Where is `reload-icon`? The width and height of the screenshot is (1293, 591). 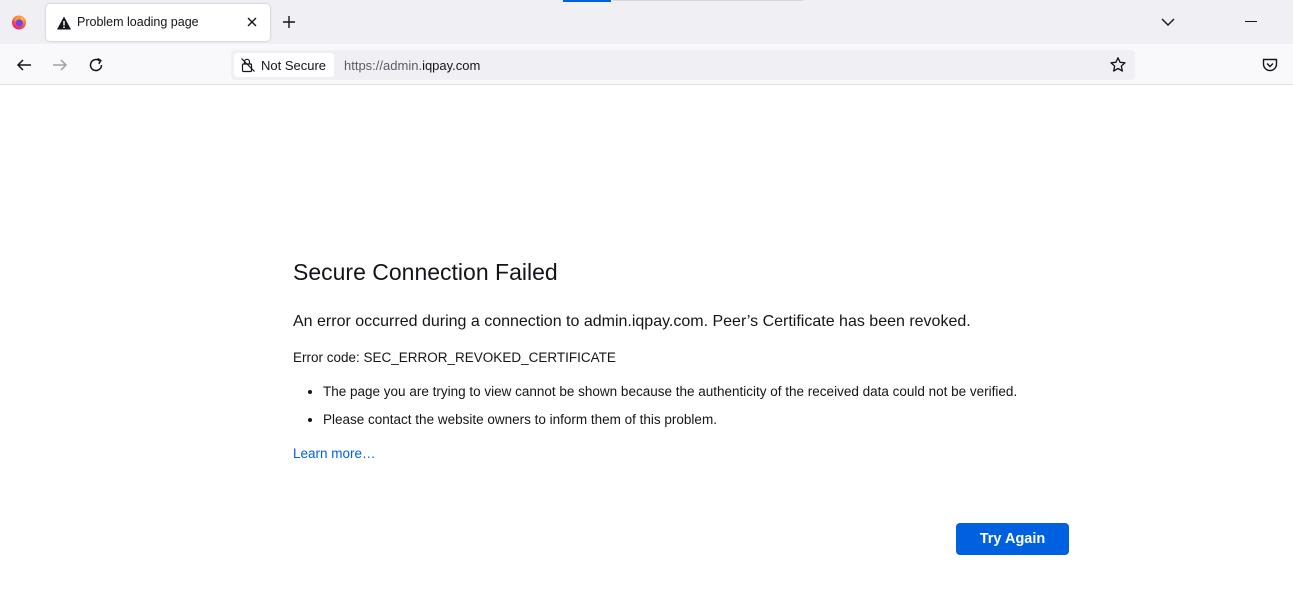
reload-icon is located at coordinates (96, 65).